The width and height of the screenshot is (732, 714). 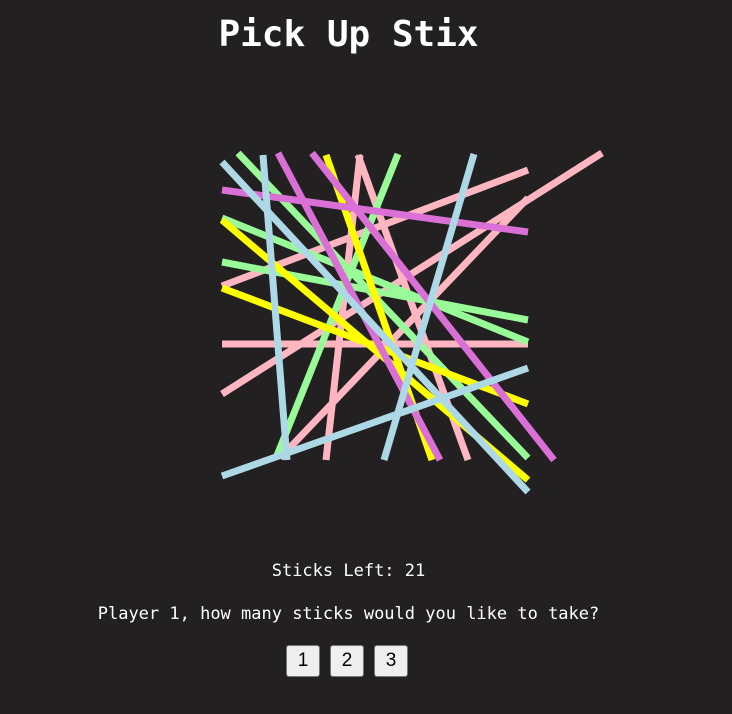 What do you see at coordinates (415, 571) in the screenshot?
I see `sticks-left-count: 21` at bounding box center [415, 571].